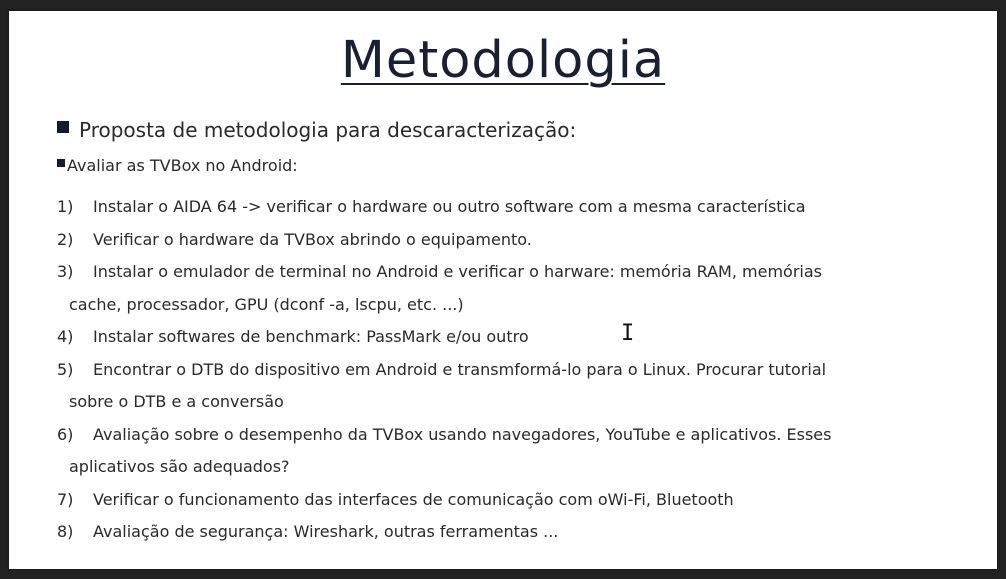 The width and height of the screenshot is (1006, 579). What do you see at coordinates (65, 499) in the screenshot?
I see `item-number: 7)` at bounding box center [65, 499].